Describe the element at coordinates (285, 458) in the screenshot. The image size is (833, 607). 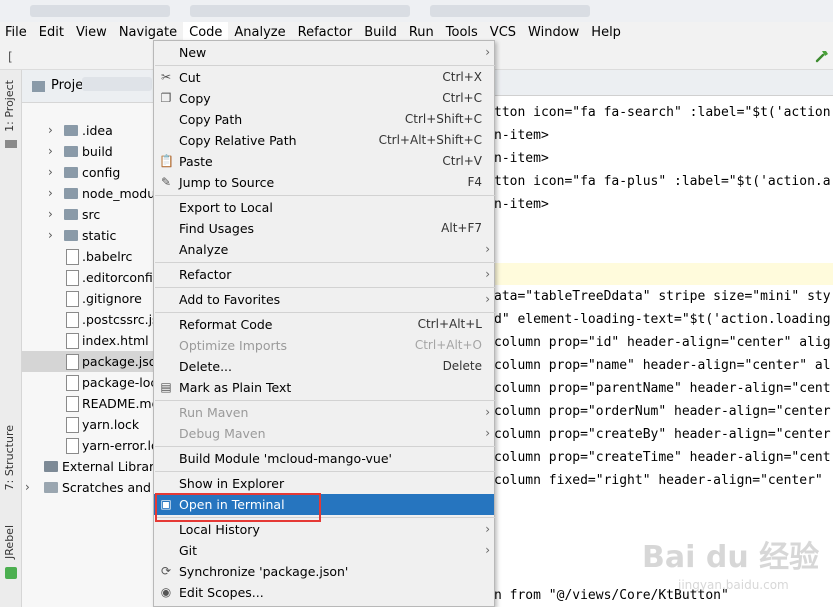
I see `ctx-item-label: Build Module 'mcloud-mango-vue'` at that location.